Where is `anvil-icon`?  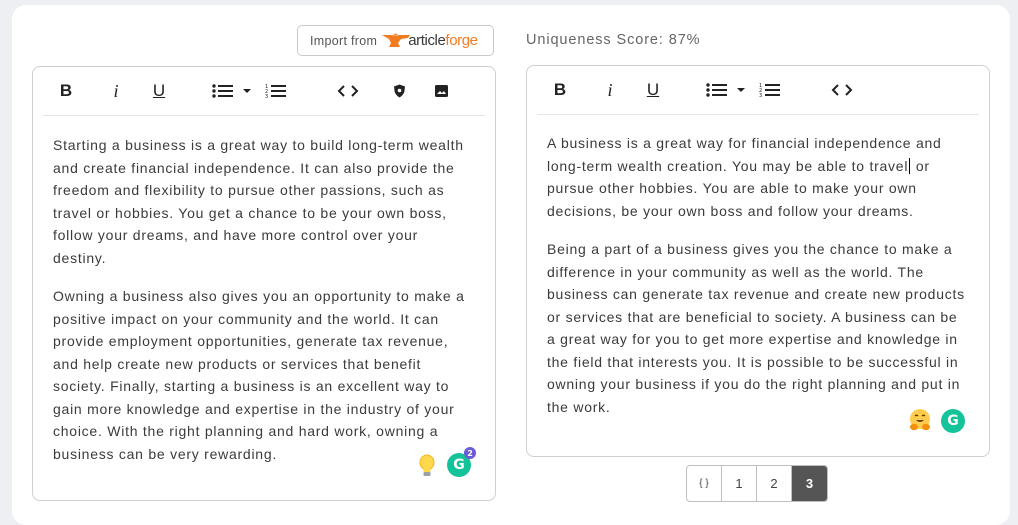 anvil-icon is located at coordinates (396, 39).